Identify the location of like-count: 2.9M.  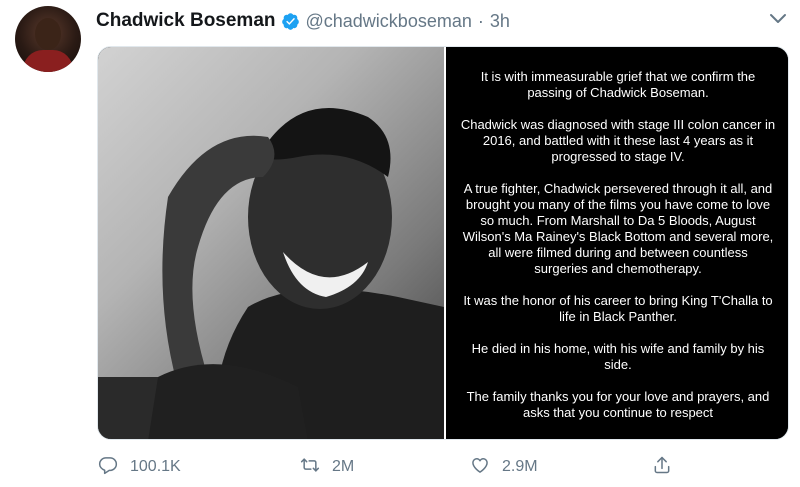
(520, 466).